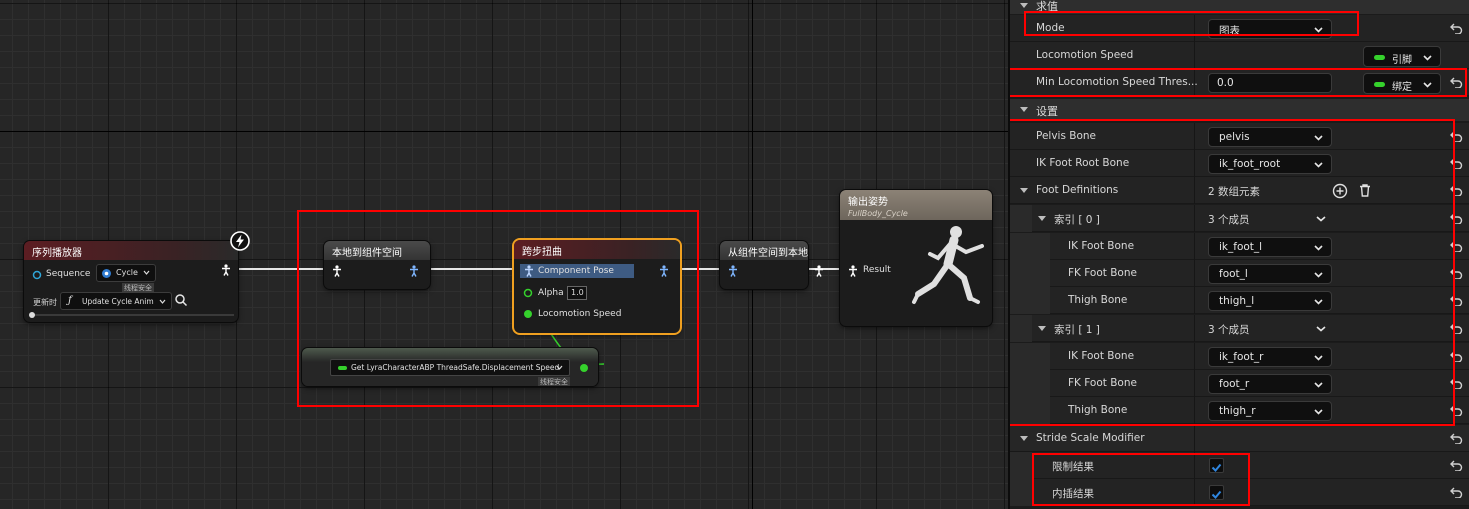 Image resolution: width=1469 pixels, height=509 pixels. What do you see at coordinates (1216, 492) in the screenshot?
I see `interp-result-checkbox` at bounding box center [1216, 492].